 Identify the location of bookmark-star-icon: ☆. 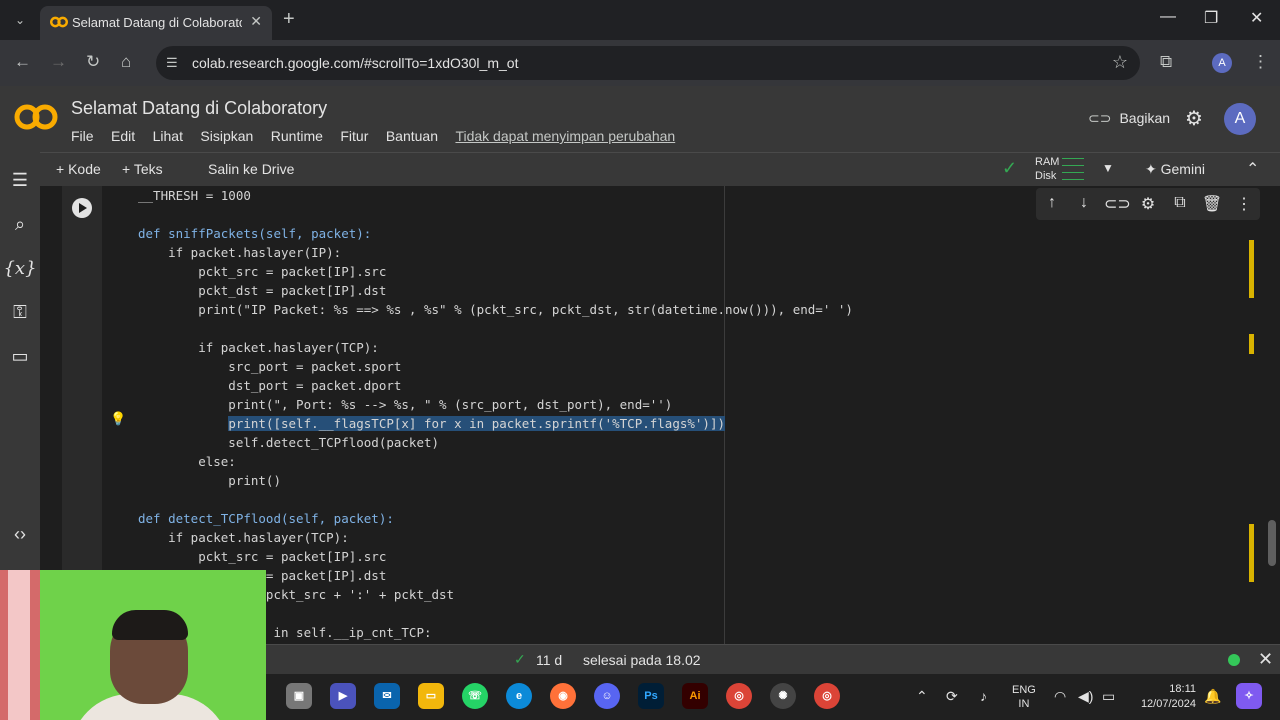
(1120, 62).